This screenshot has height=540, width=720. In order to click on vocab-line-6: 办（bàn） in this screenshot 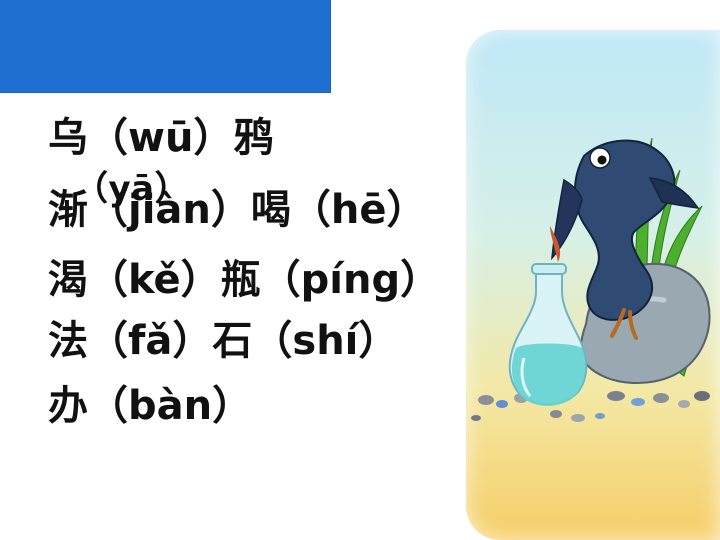, I will do `click(150, 406)`.